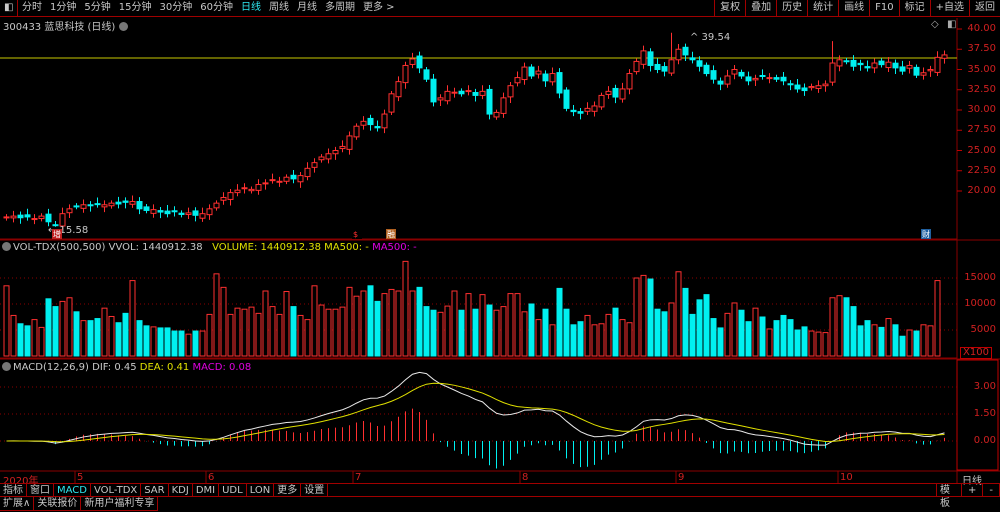 This screenshot has height=512, width=1000. I want to click on macd-axis-label: 1.50, so click(984, 413).